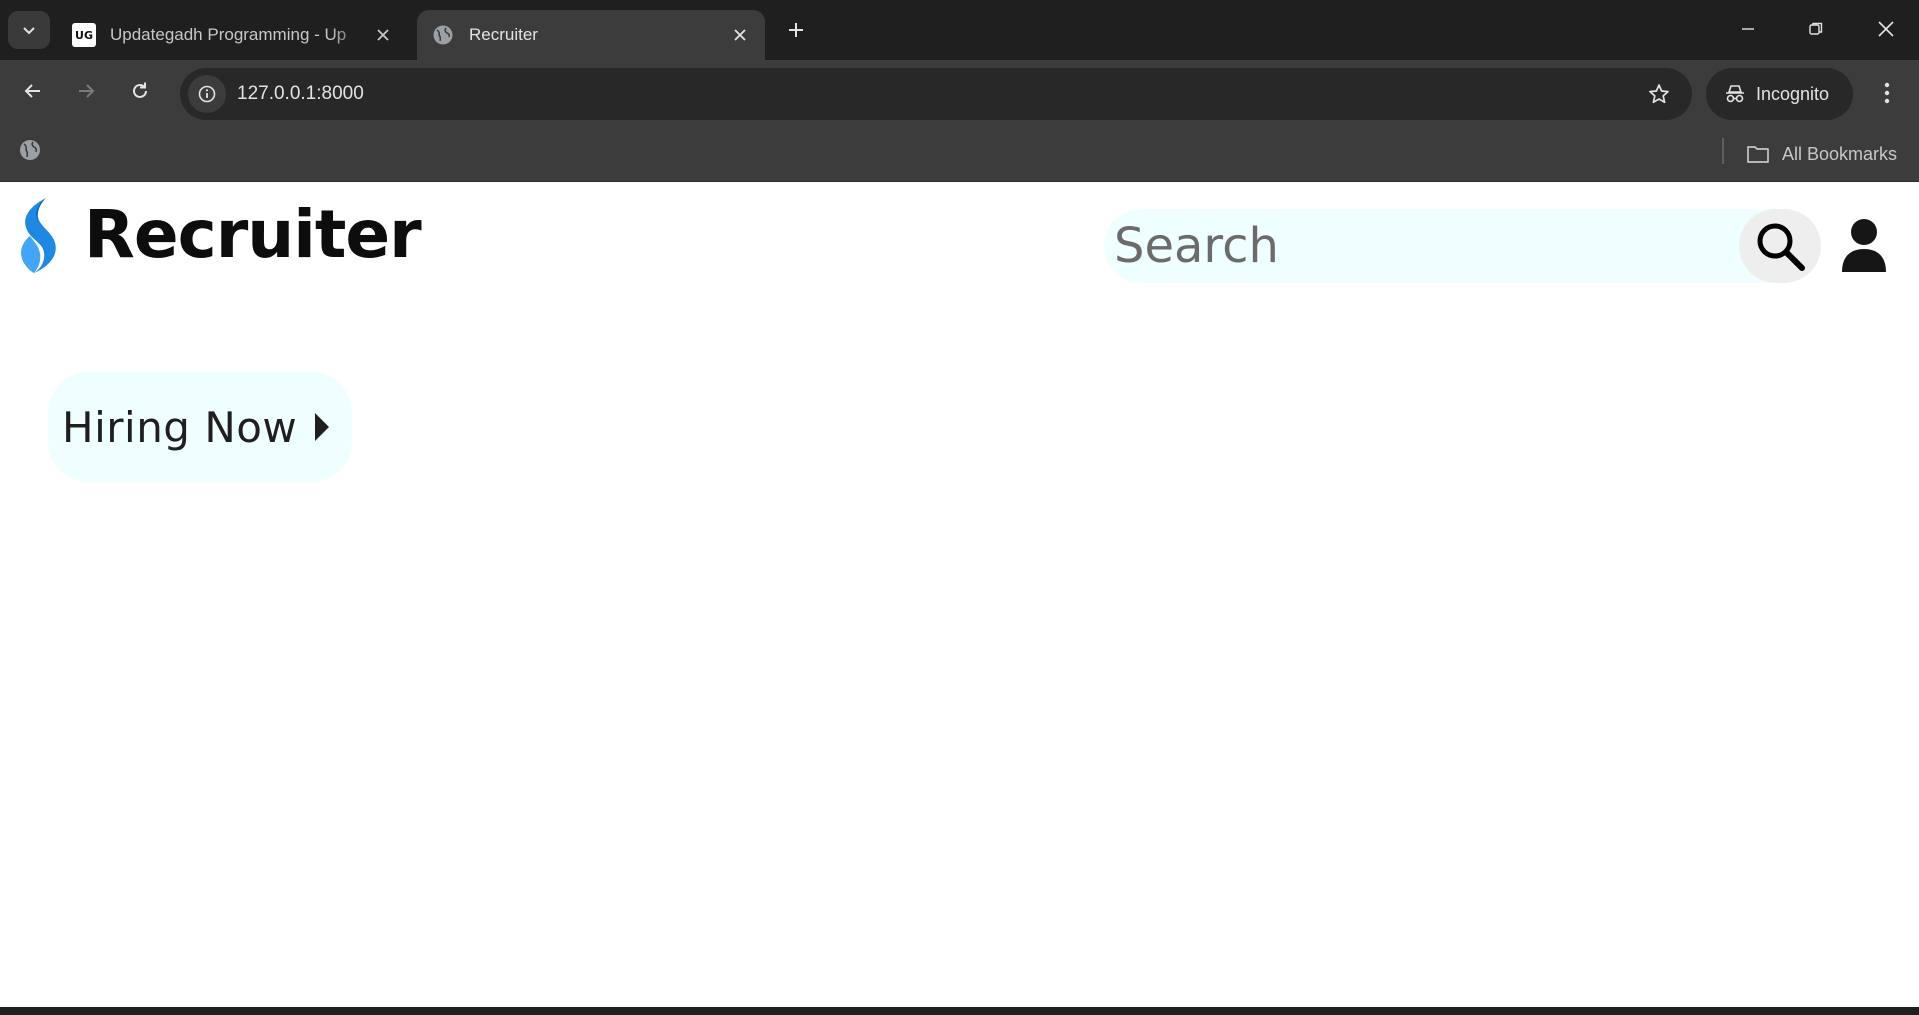 The image size is (1919, 1015). I want to click on restore-icon, so click(1816, 28).